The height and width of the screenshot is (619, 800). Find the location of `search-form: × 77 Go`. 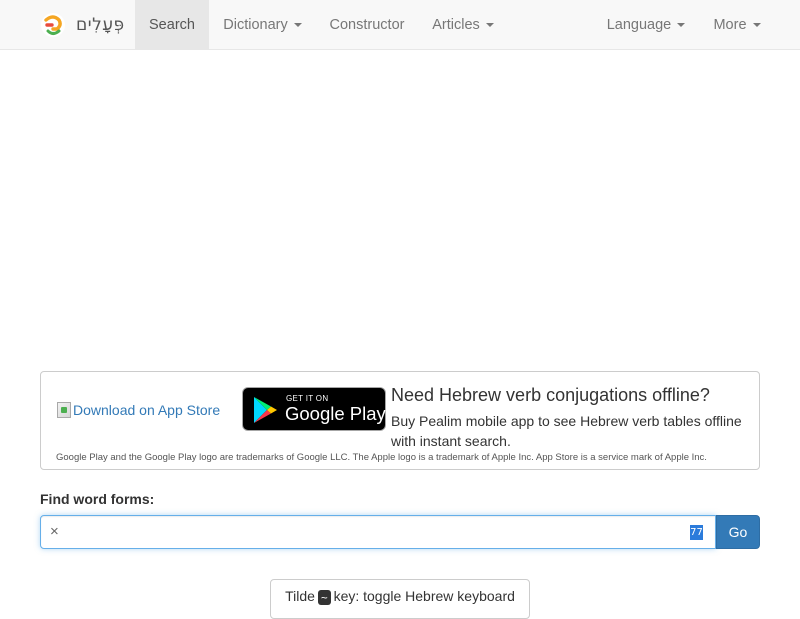

search-form: × 77 Go is located at coordinates (400, 532).